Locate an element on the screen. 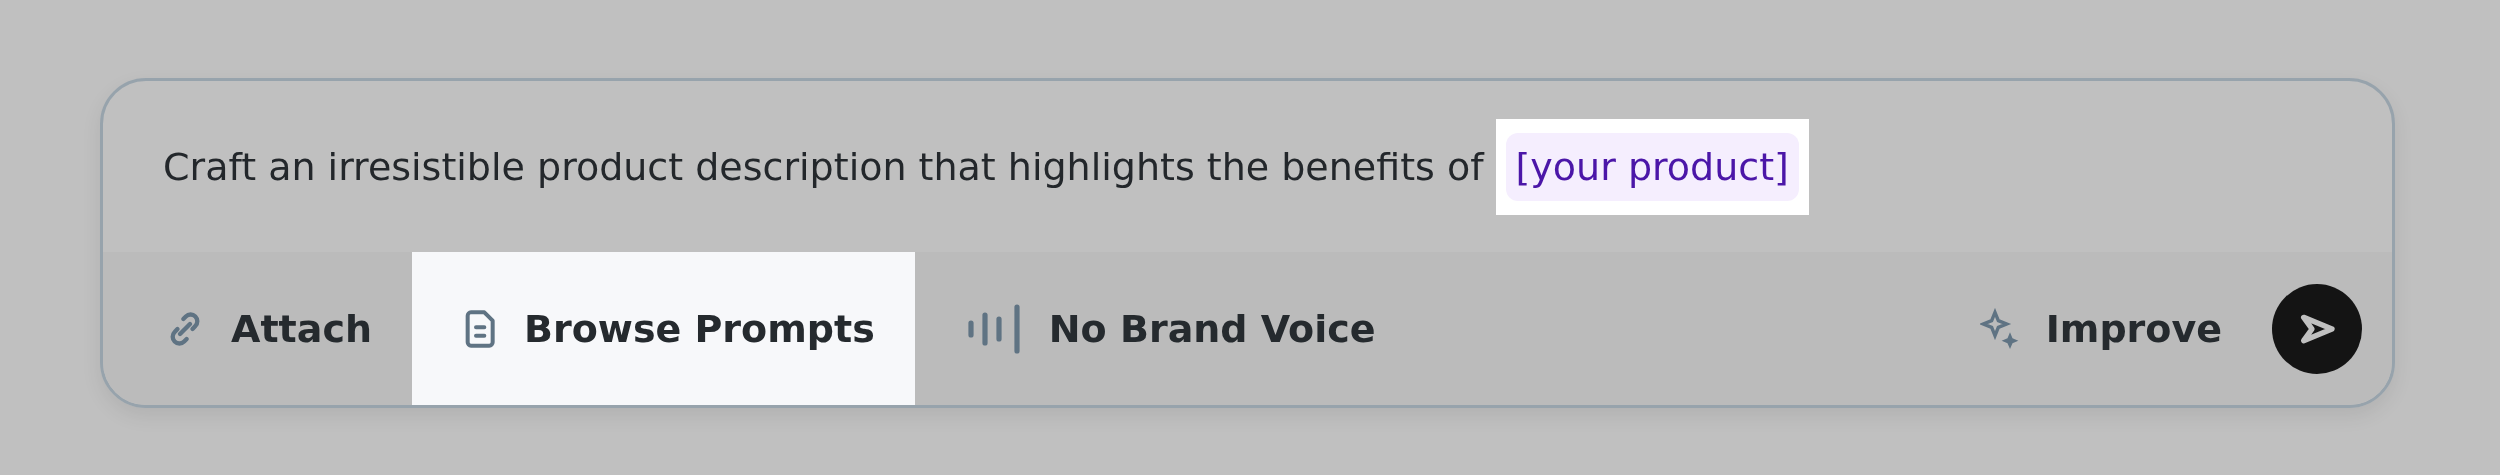 This screenshot has width=2500, height=475. prompt-text: Craft an irresistible product description that highlights the benefits of is located at coordinates (823, 166).